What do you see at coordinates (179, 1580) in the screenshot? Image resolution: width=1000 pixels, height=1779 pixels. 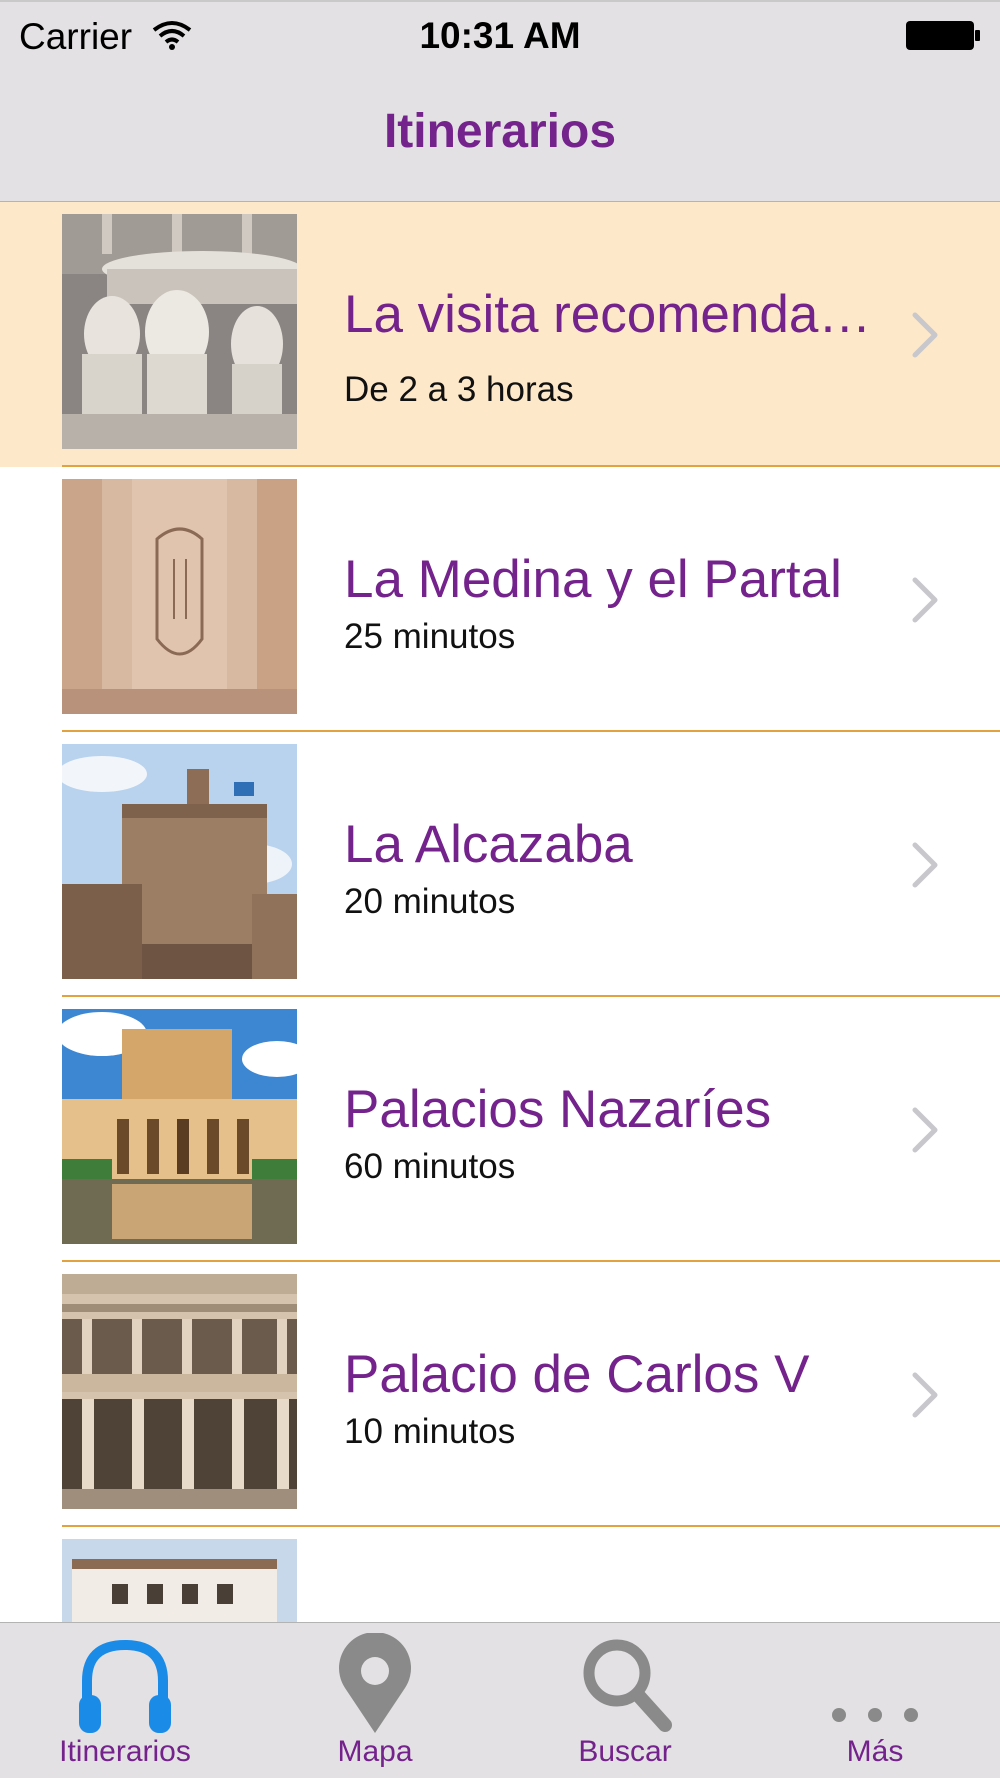 I see `itinerary-thumbnail-generalife` at bounding box center [179, 1580].